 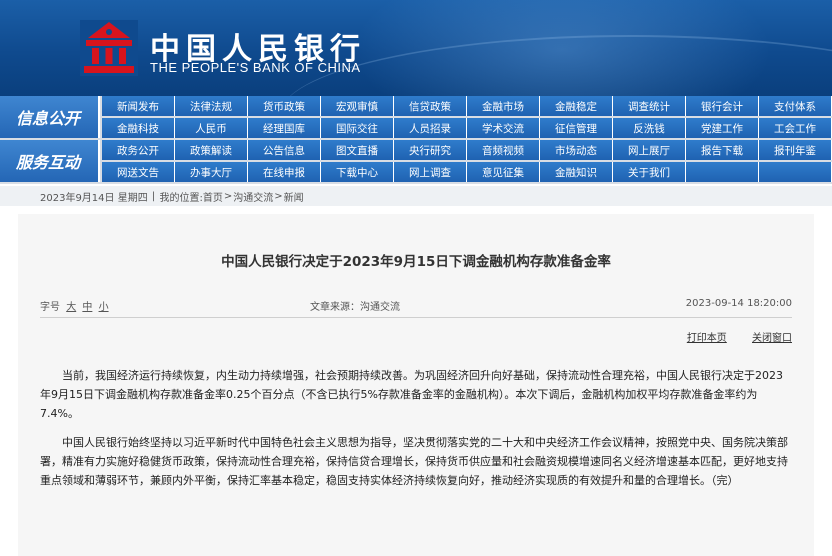 I want to click on nav-item-statistics: 调查统计, so click(x=649, y=106).